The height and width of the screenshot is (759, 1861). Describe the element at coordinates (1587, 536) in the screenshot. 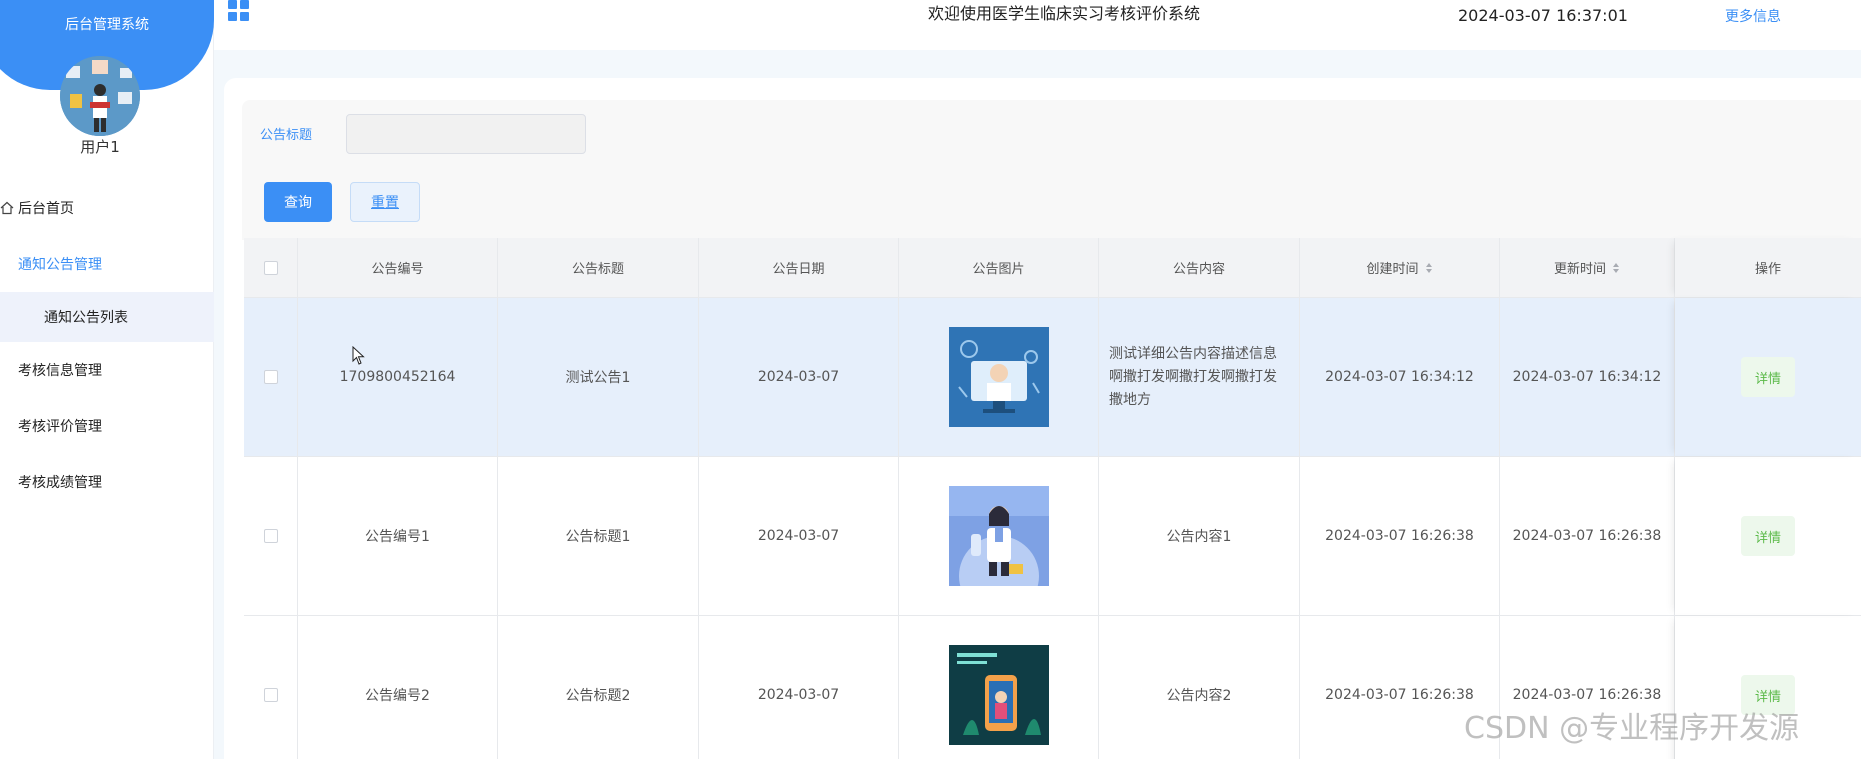

I see `cell-updated: 2024-03-07 16:26:38` at that location.